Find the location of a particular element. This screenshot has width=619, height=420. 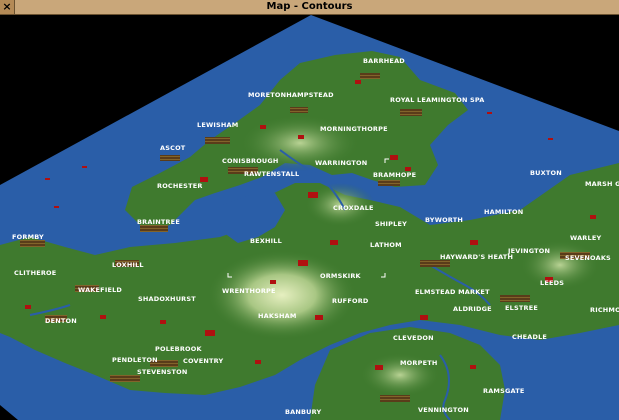

town-label: SEVENOAKS is located at coordinates (588, 258).